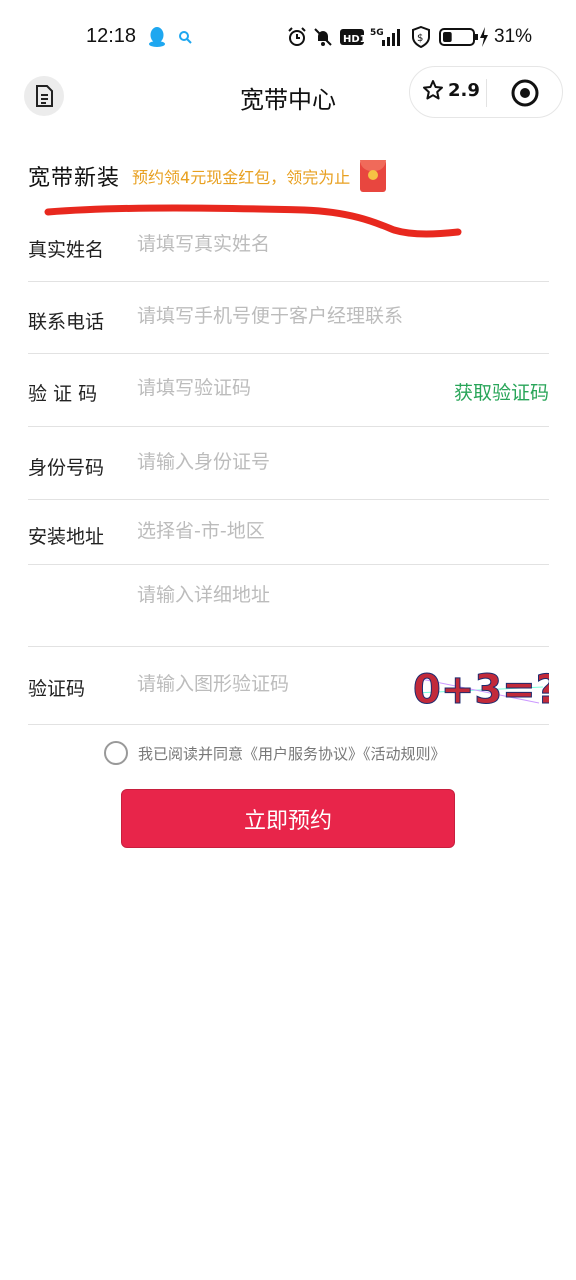 The image size is (576, 1280). What do you see at coordinates (277, 531) in the screenshot?
I see `region-select` at bounding box center [277, 531].